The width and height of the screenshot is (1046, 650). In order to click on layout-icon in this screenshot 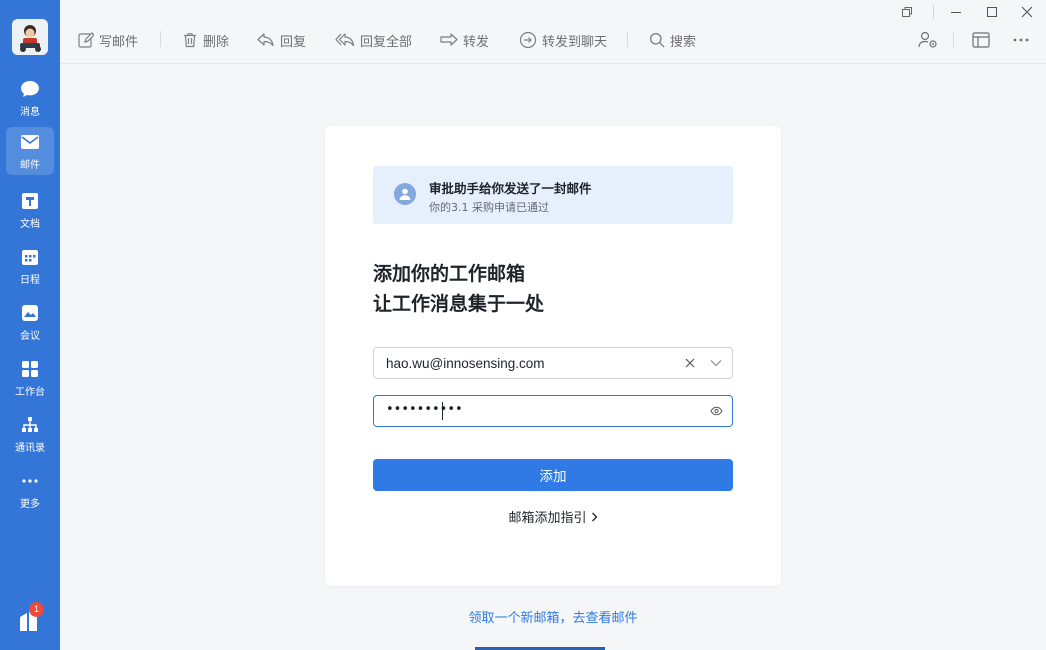, I will do `click(981, 40)`.